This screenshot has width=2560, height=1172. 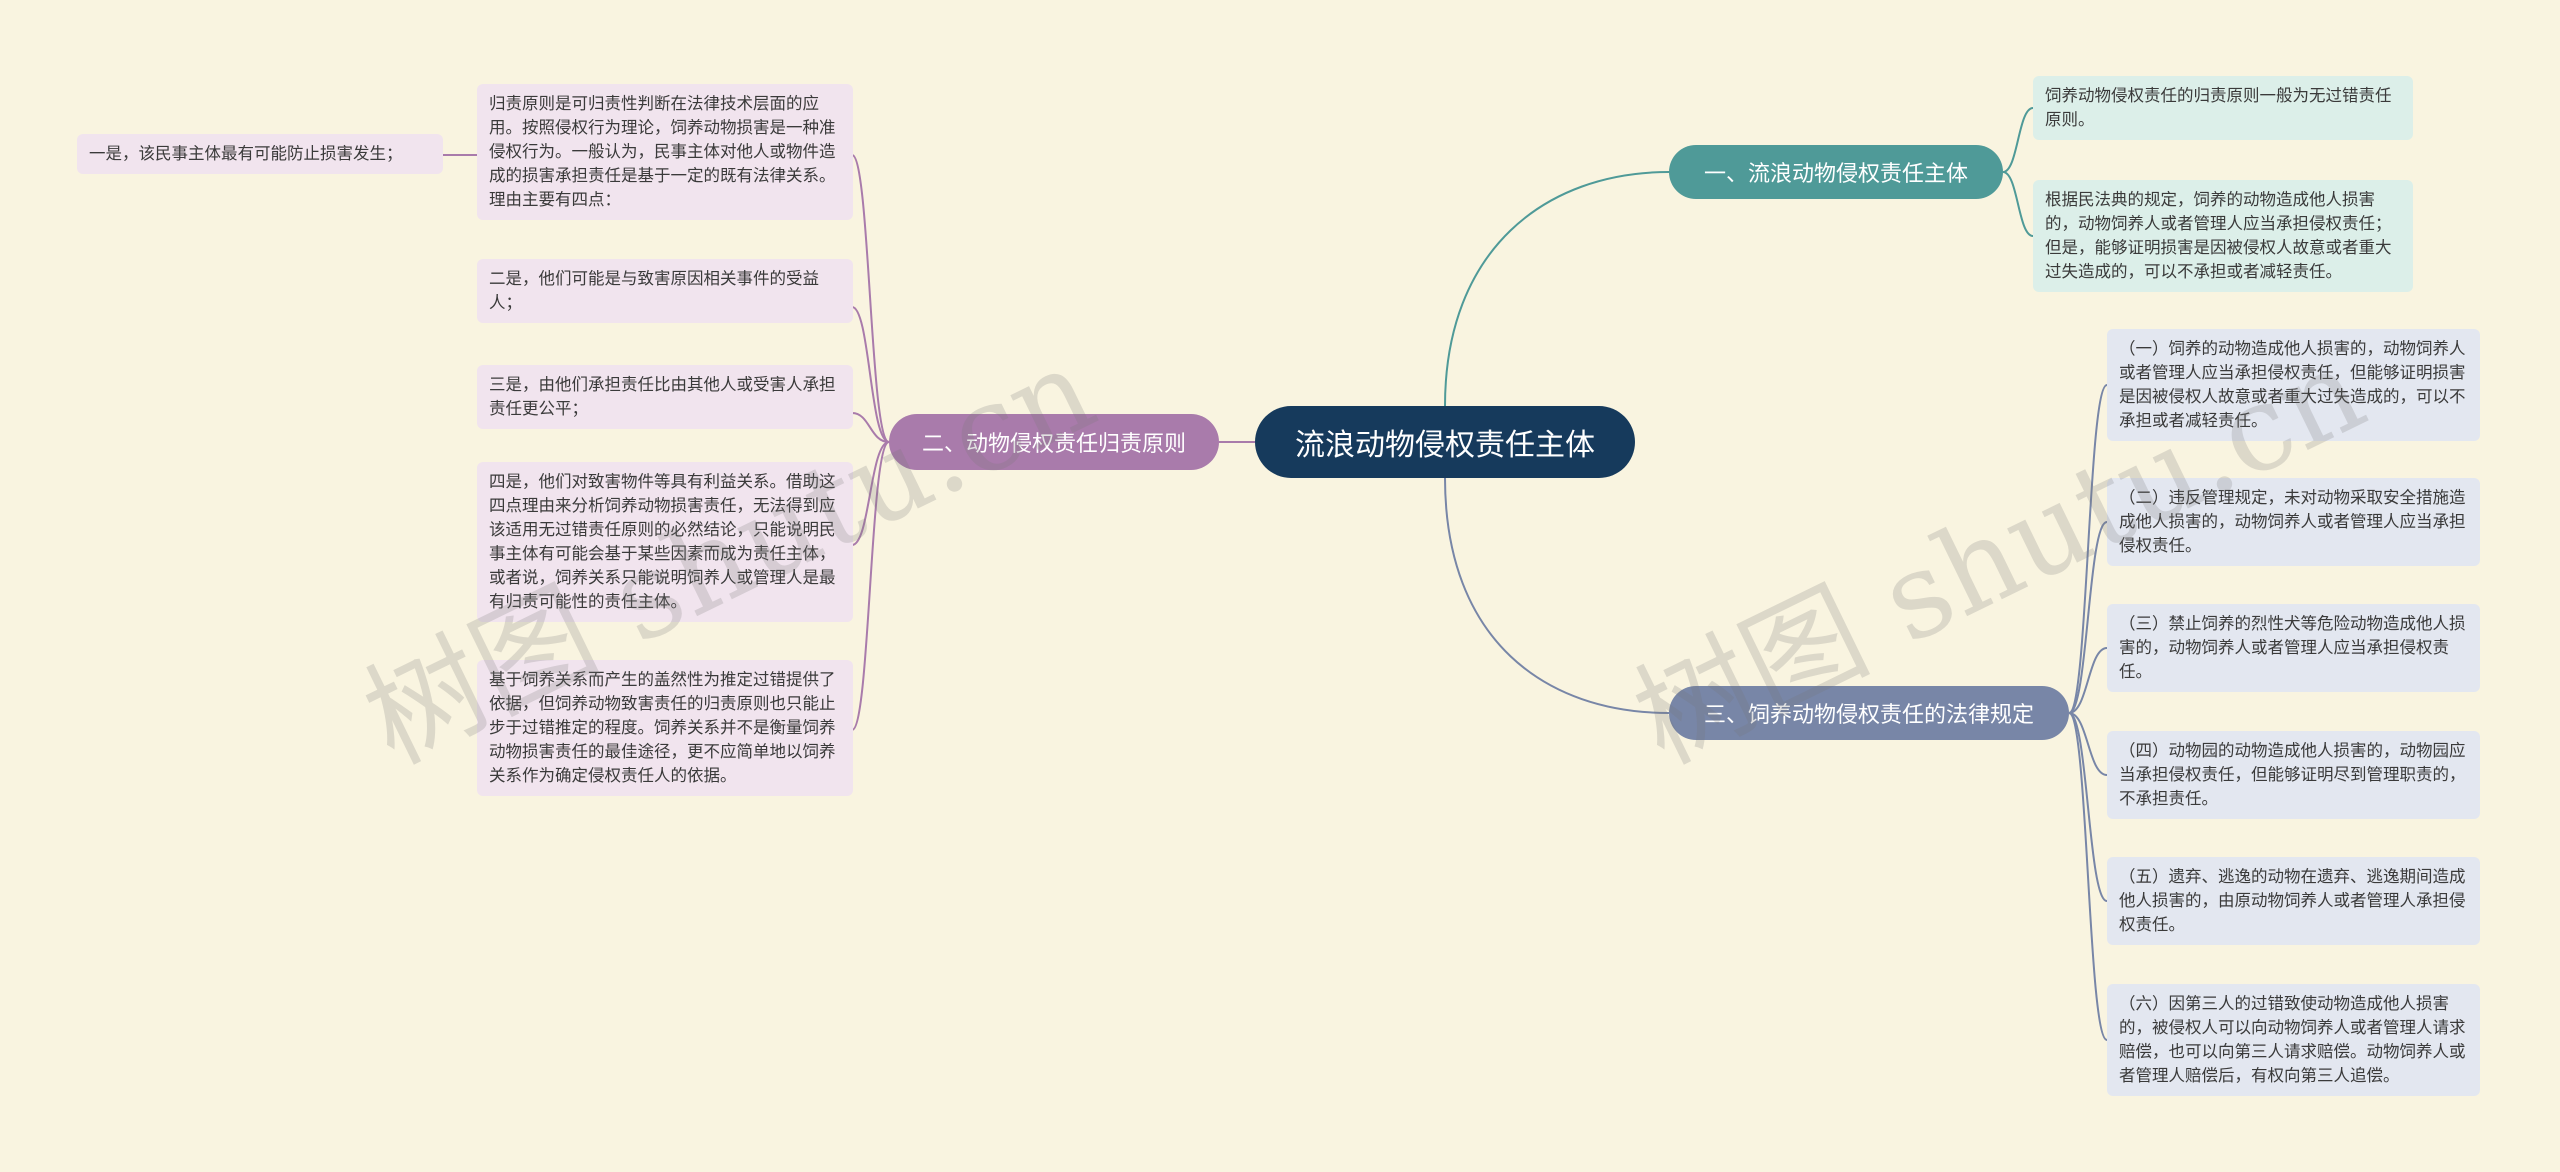 What do you see at coordinates (665, 291) in the screenshot?
I see `b2-leaf-2: 二是，他们可能是与致害原因相关事件的受益人；` at bounding box center [665, 291].